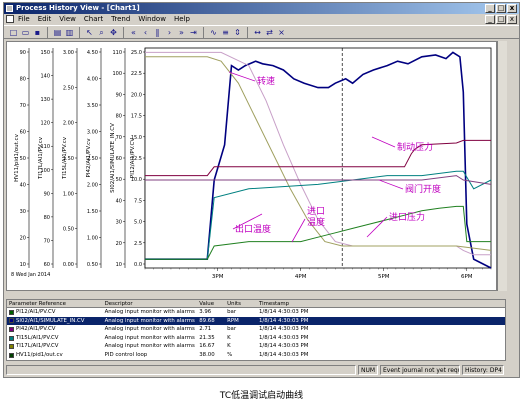 This screenshot has width=523, height=406. I want to click on cell-value: 21.35, so click(207, 337).